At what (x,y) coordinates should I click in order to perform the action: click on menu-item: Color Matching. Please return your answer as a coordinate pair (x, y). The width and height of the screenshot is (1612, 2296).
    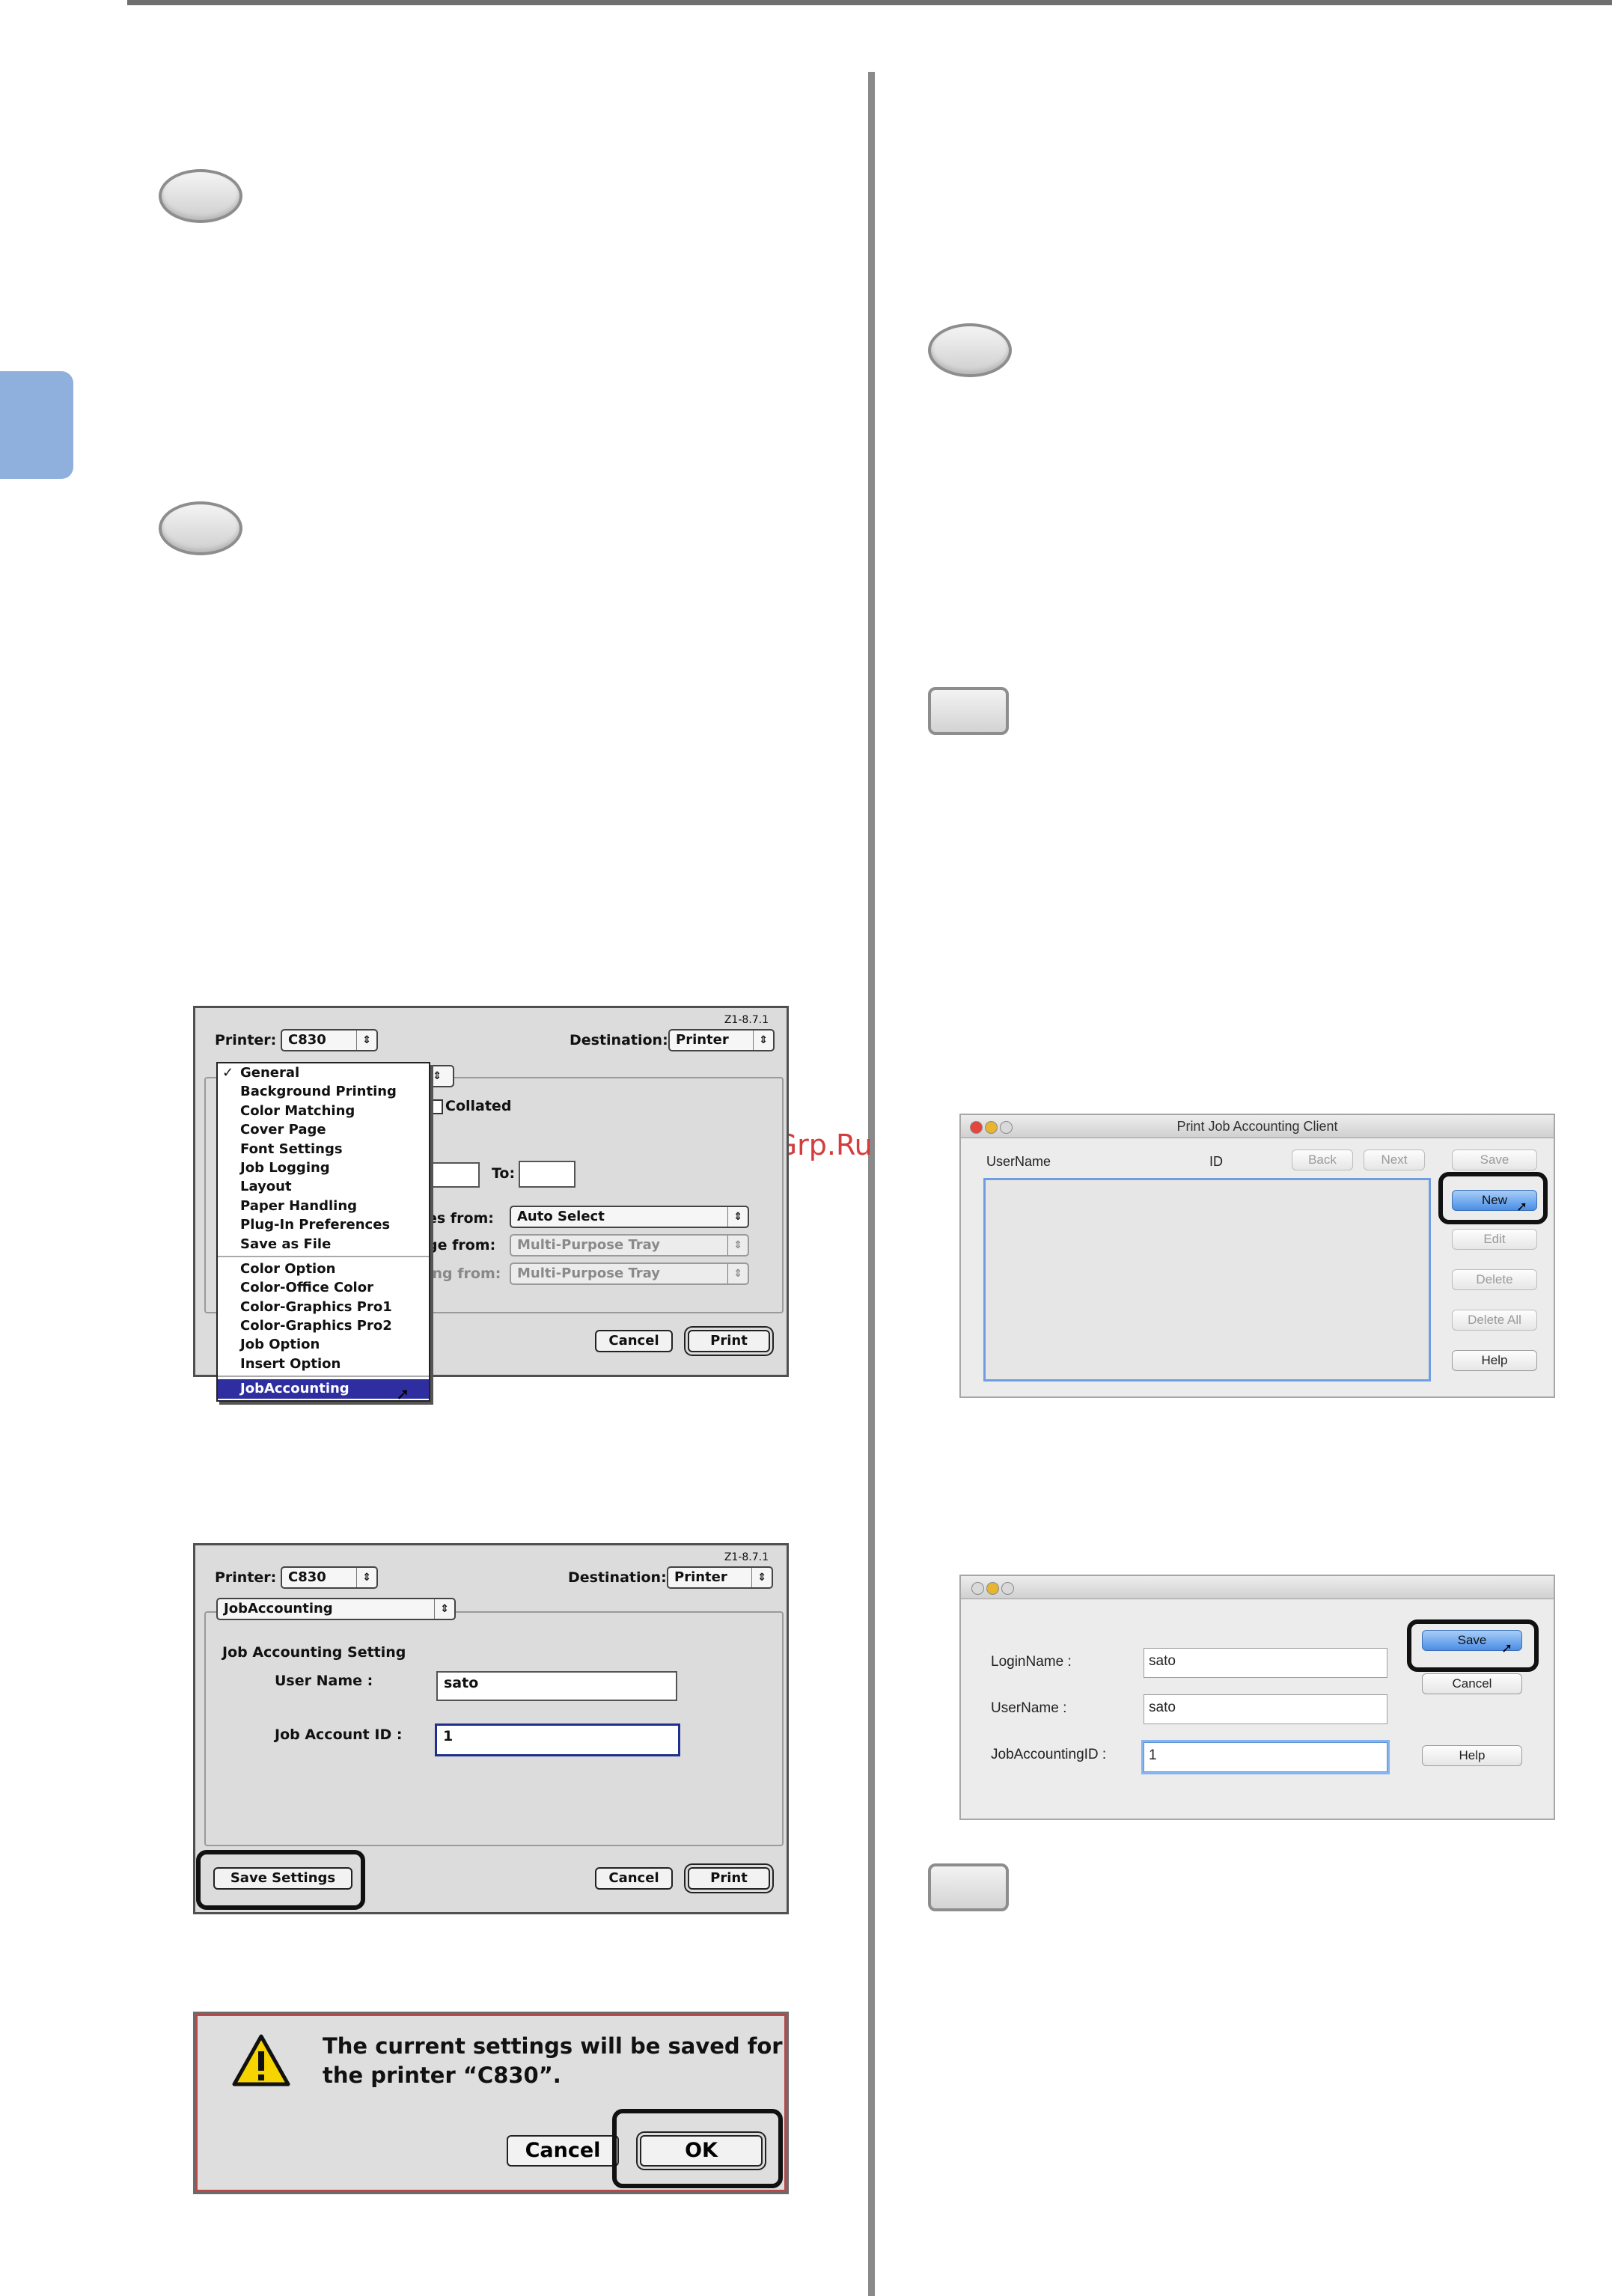
    Looking at the image, I should click on (323, 1111).